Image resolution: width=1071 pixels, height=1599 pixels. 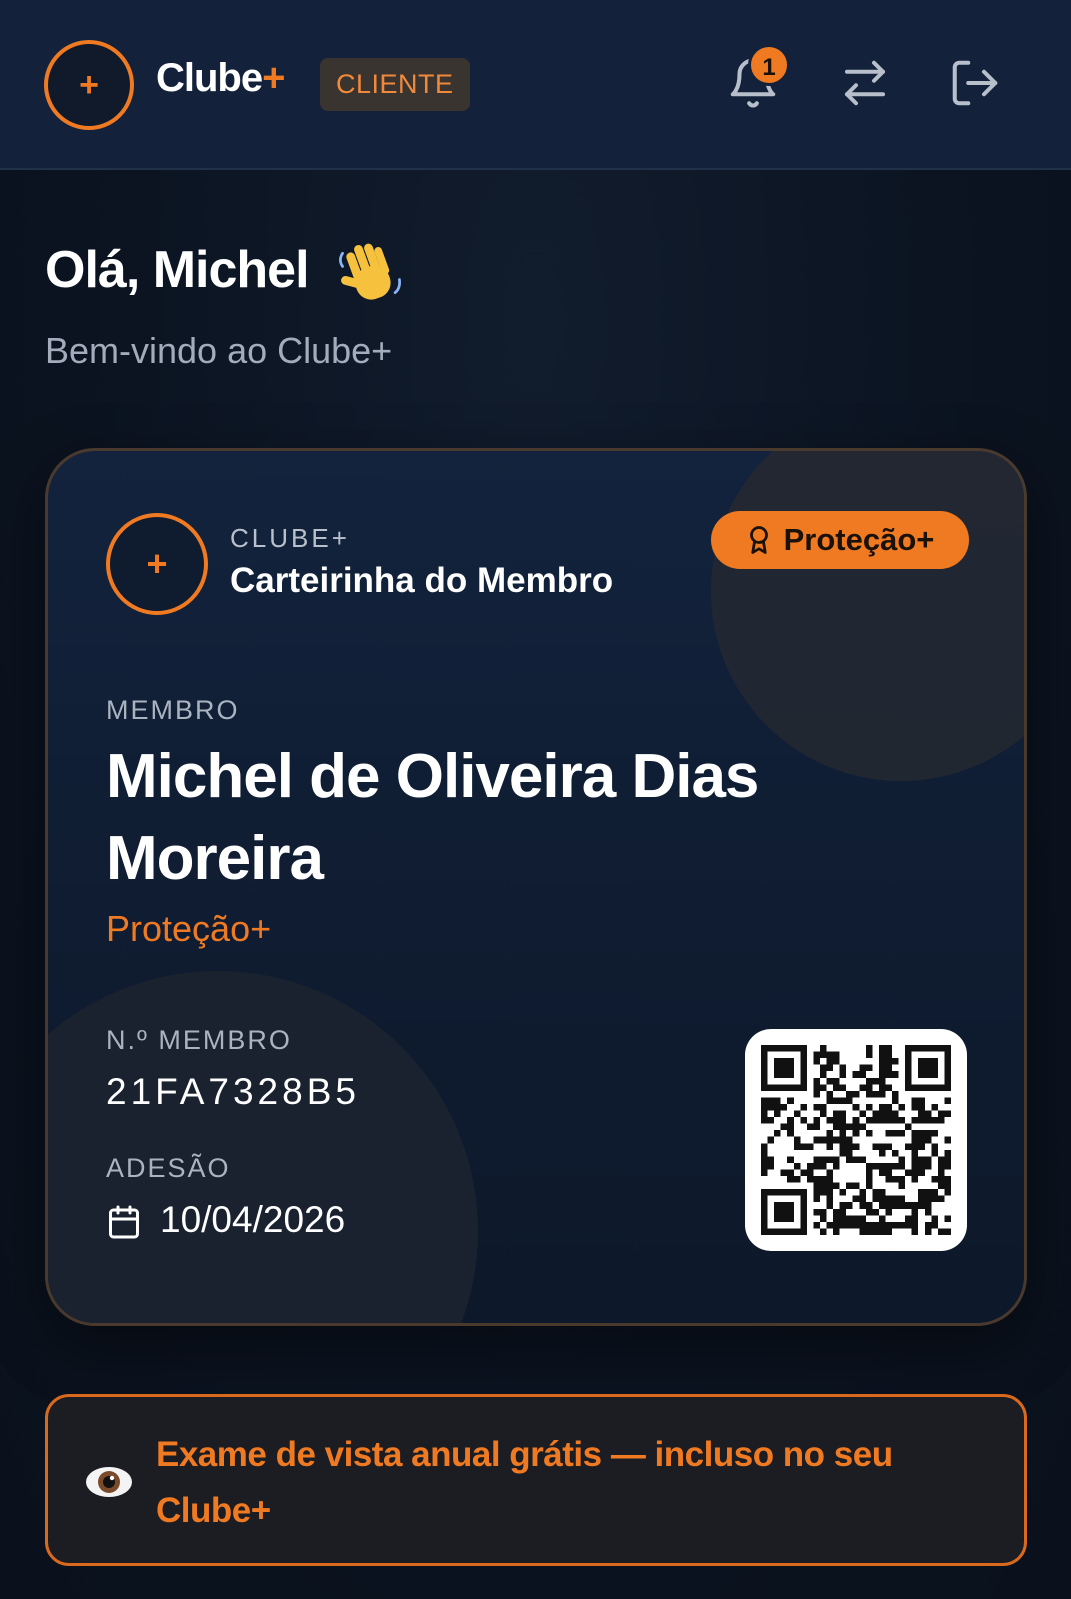 What do you see at coordinates (189, 928) in the screenshot?
I see `member-plan: Proteção+` at bounding box center [189, 928].